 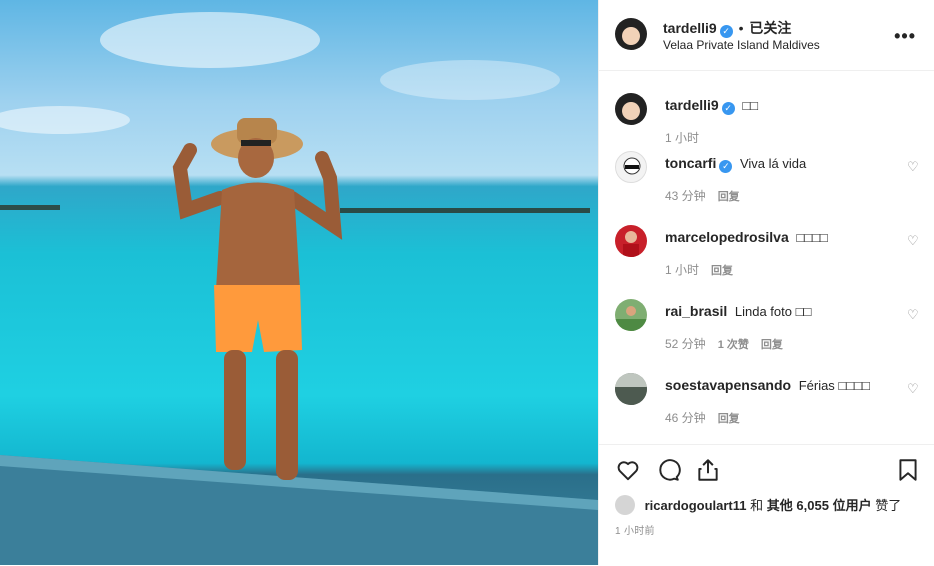 What do you see at coordinates (682, 270) in the screenshot?
I see `comment-time: 1 小时` at bounding box center [682, 270].